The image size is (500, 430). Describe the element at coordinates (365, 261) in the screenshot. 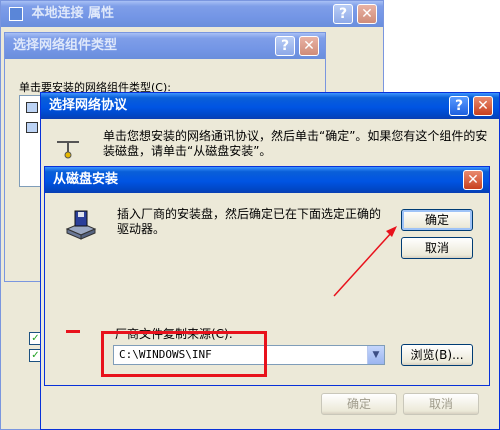

I see `annotation-arrow` at that location.